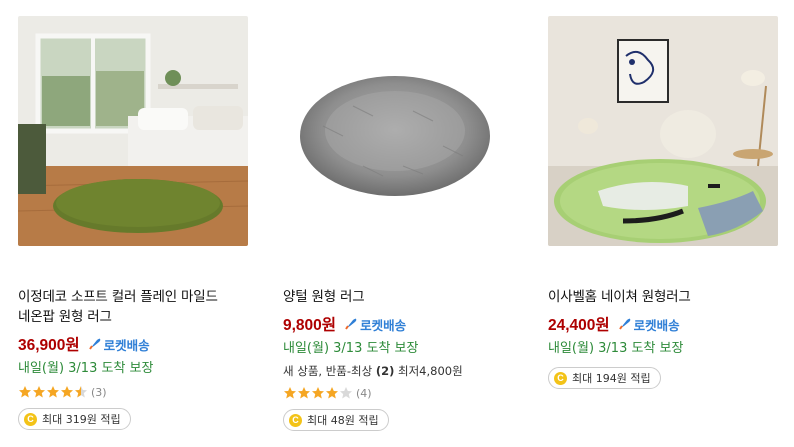 Image resolution: width=794 pixels, height=447 pixels. What do you see at coordinates (346, 393) in the screenshot?
I see `empty-star-icon` at bounding box center [346, 393].